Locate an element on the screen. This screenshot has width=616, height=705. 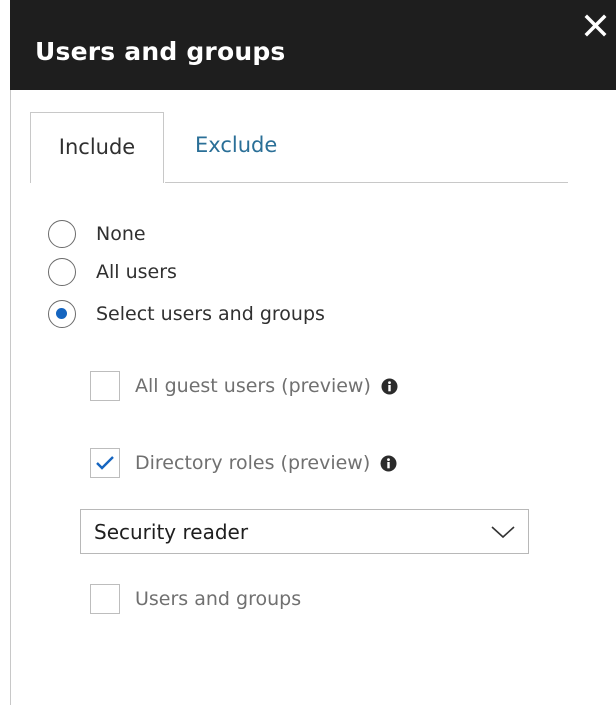
radio-all-users: All users is located at coordinates (112, 272).